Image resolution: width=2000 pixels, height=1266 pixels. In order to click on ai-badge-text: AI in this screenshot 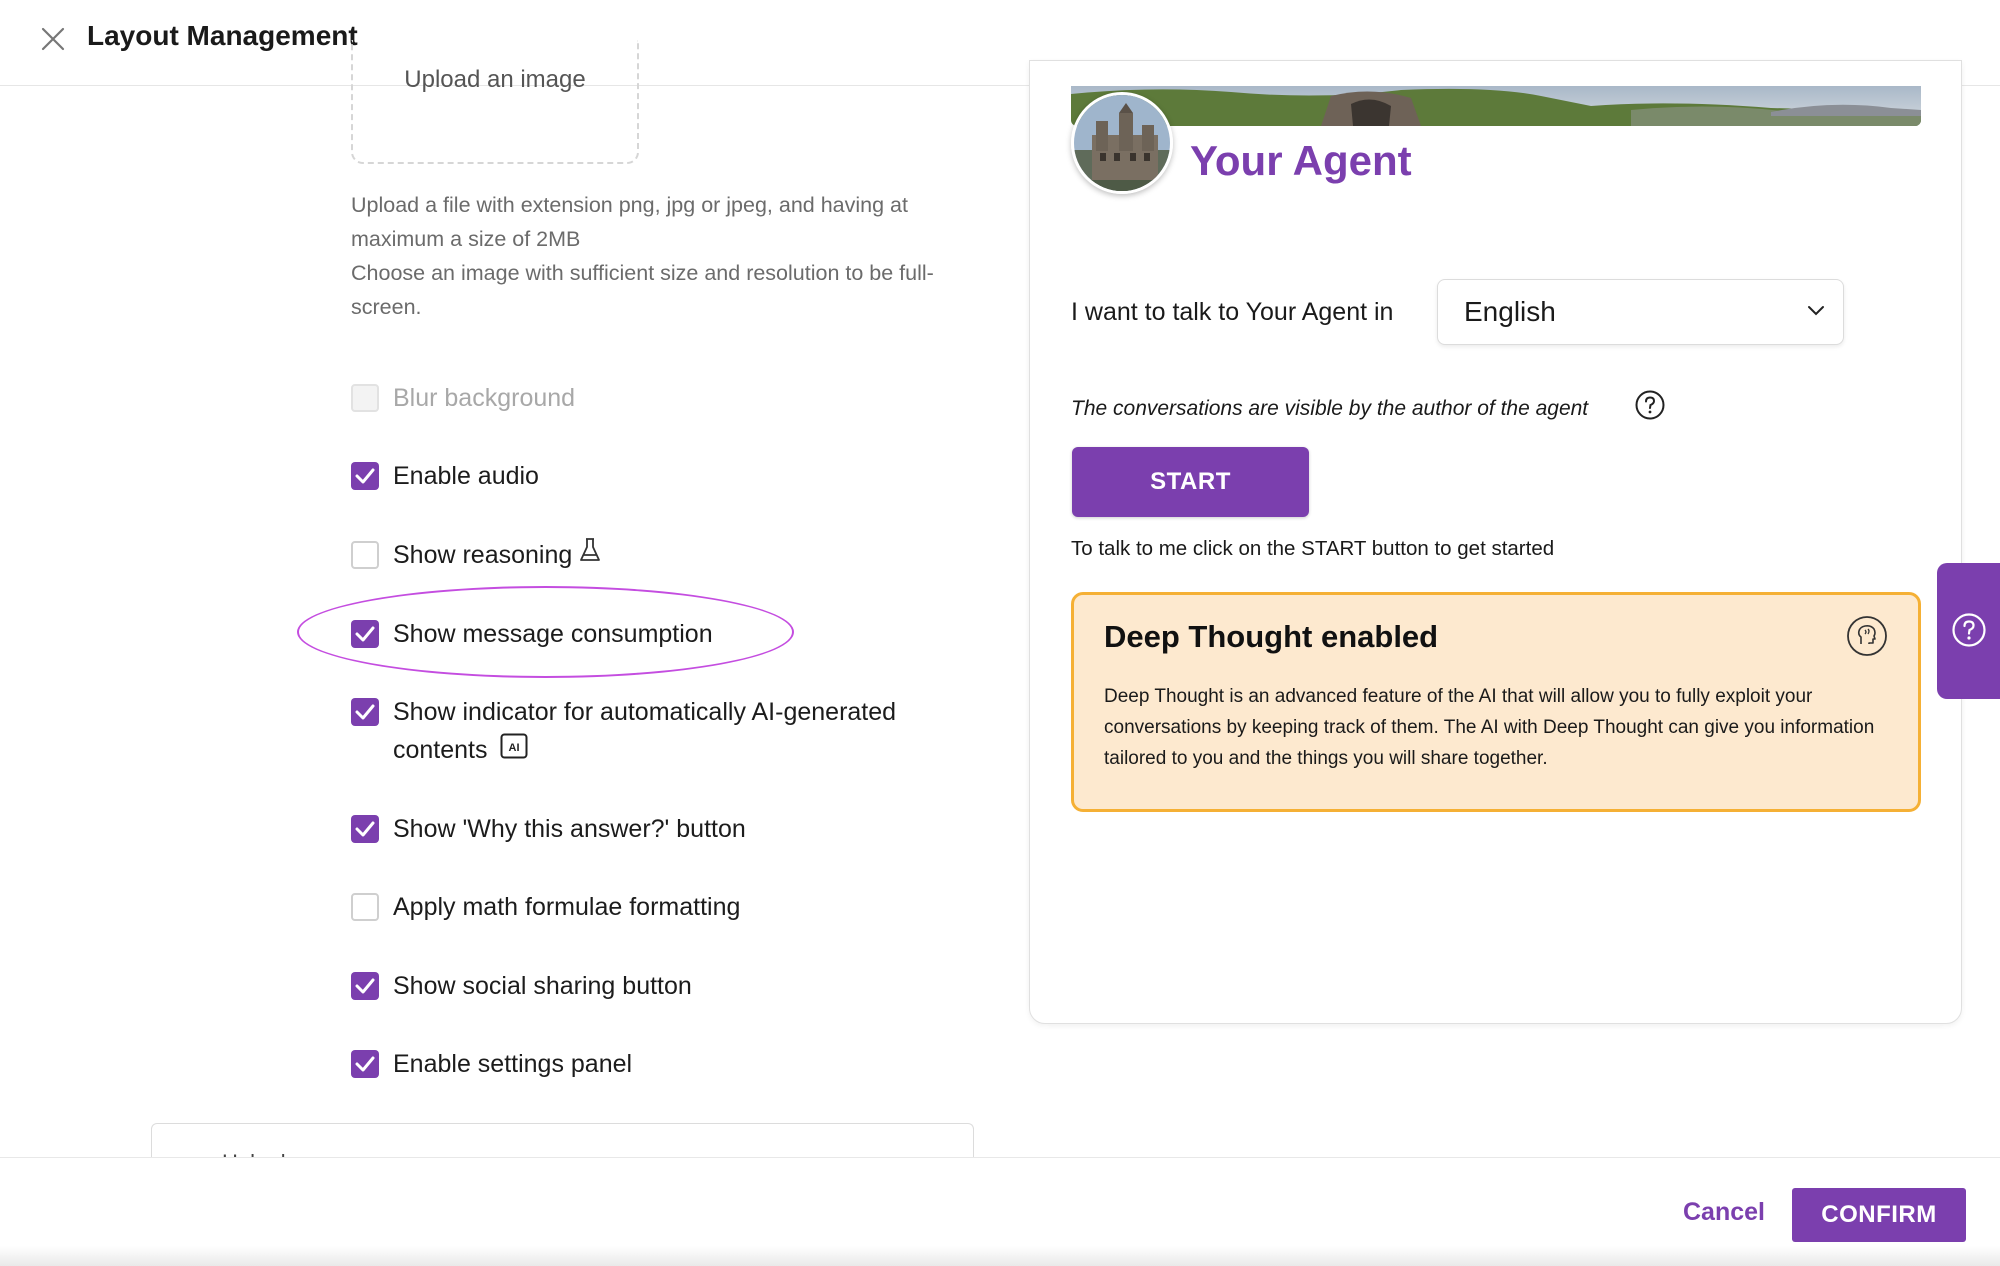, I will do `click(514, 748)`.